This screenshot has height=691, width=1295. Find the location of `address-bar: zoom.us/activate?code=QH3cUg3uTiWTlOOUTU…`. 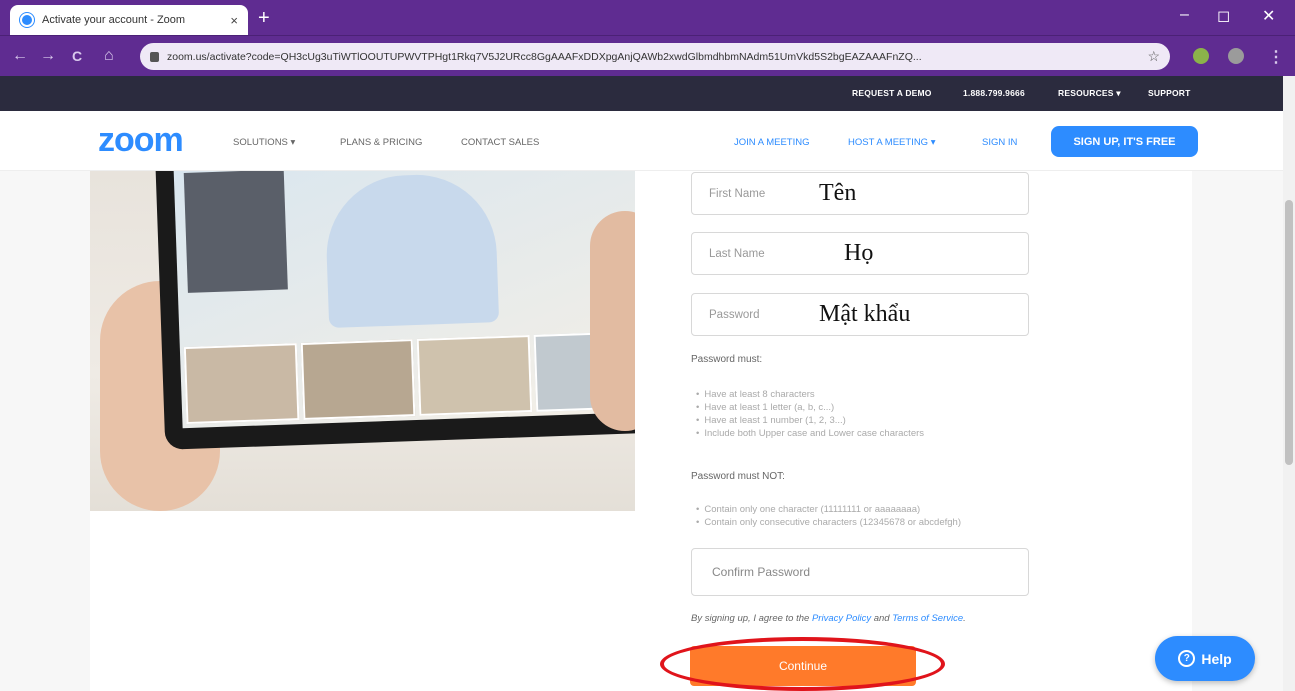

address-bar: zoom.us/activate?code=QH3cUg3uTiWTlOOUTU… is located at coordinates (655, 56).